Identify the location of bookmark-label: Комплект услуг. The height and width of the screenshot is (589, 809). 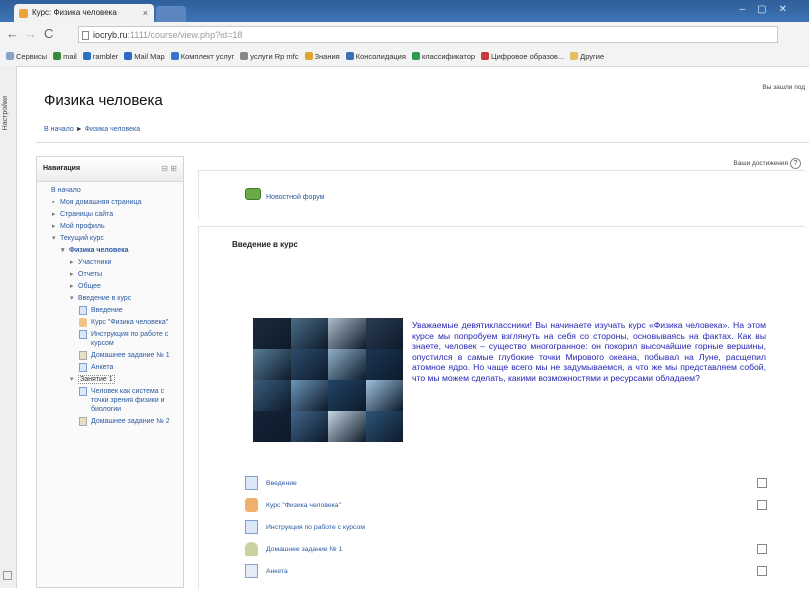
(207, 56).